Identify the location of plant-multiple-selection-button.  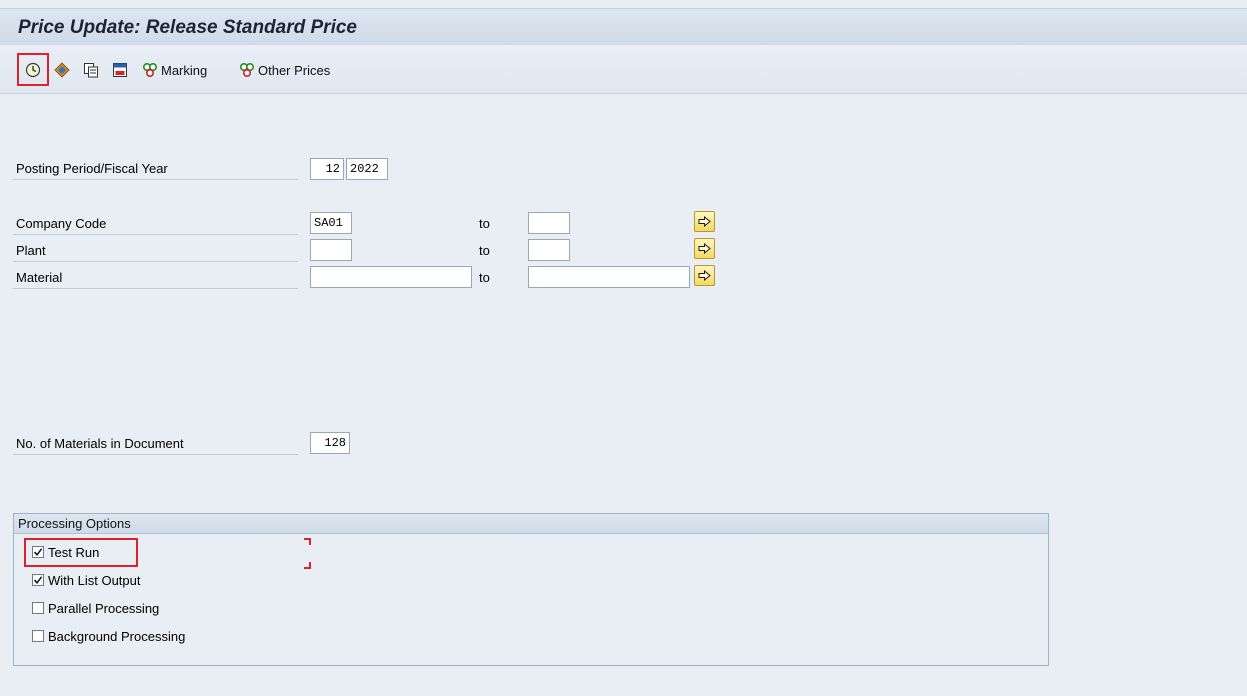
(704, 248).